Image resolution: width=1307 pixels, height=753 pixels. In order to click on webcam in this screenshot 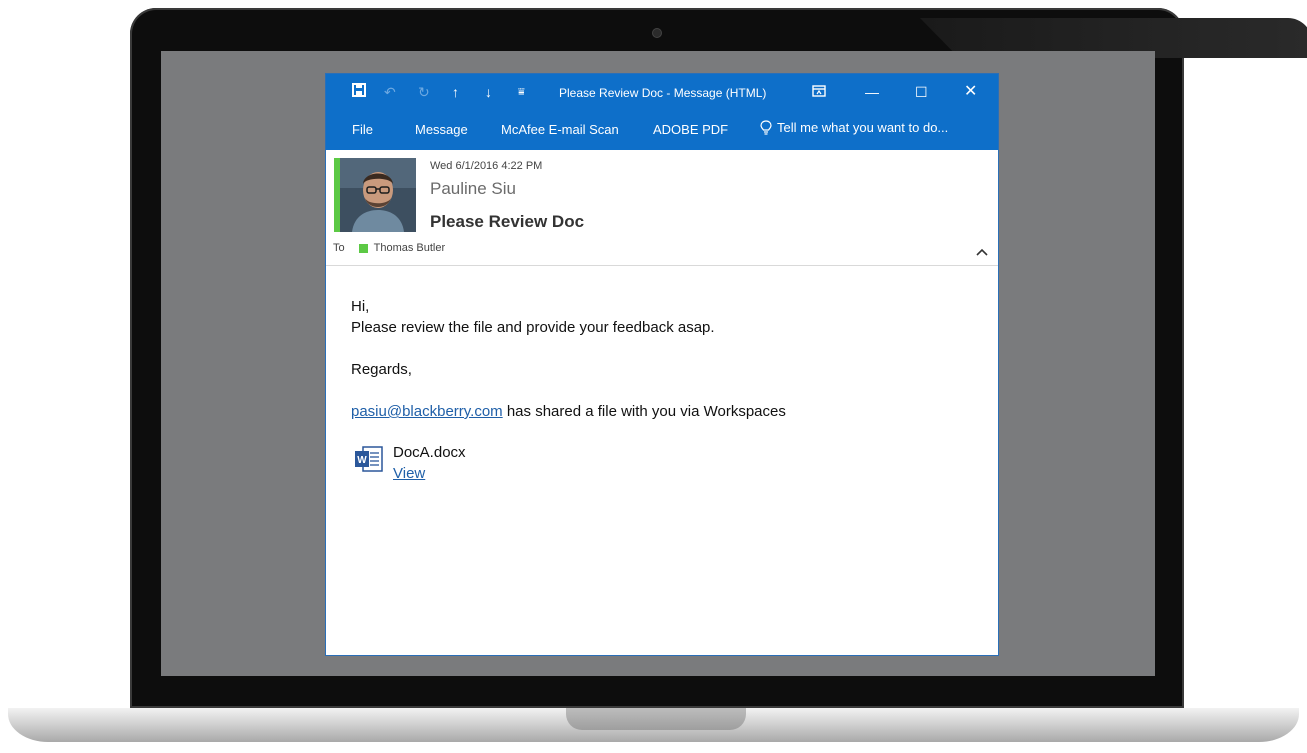, I will do `click(657, 33)`.